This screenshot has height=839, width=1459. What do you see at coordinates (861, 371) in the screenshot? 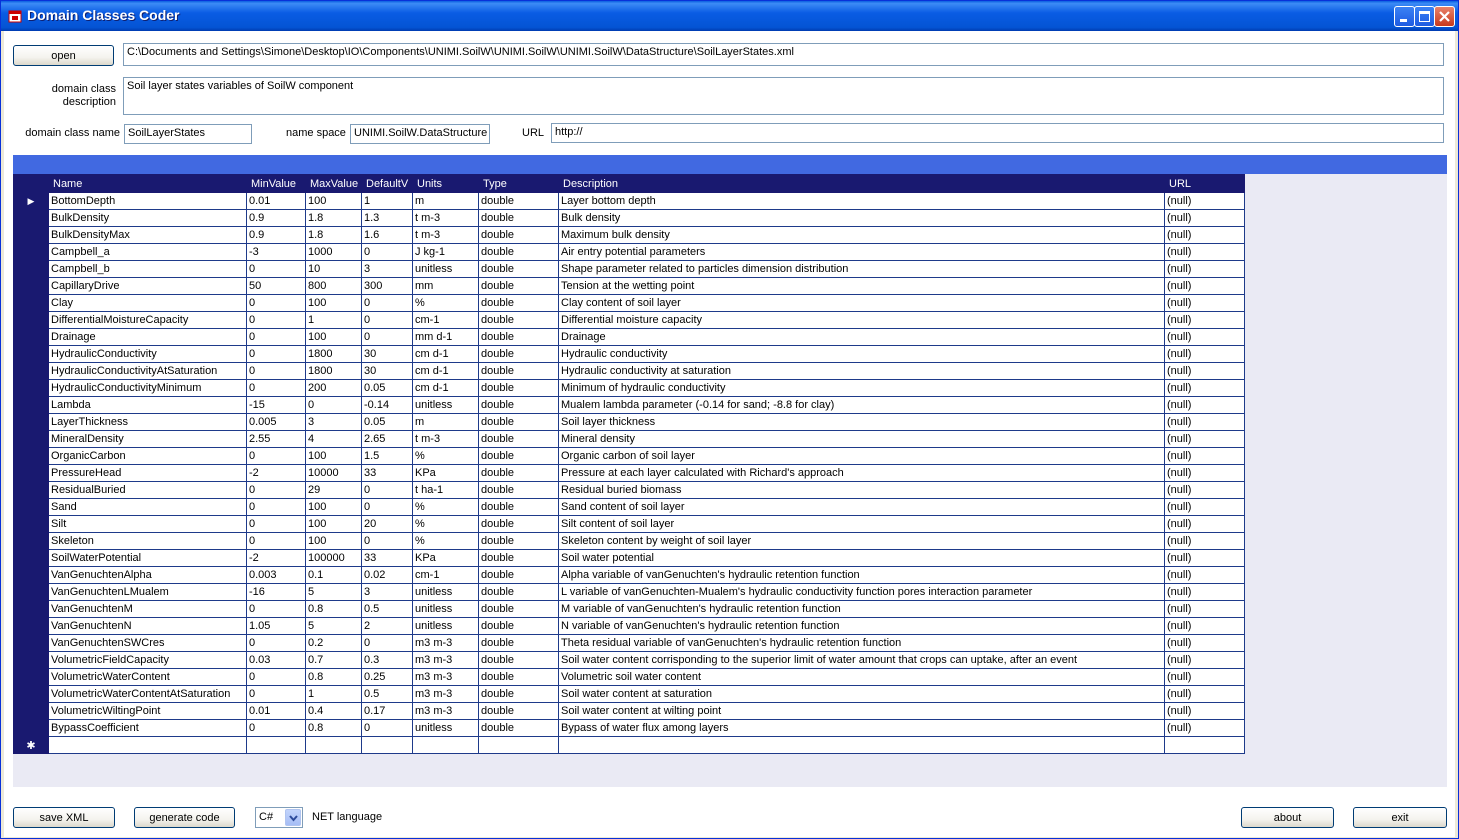
I see `cell-description: Hydraulic conductivity at saturation` at bounding box center [861, 371].